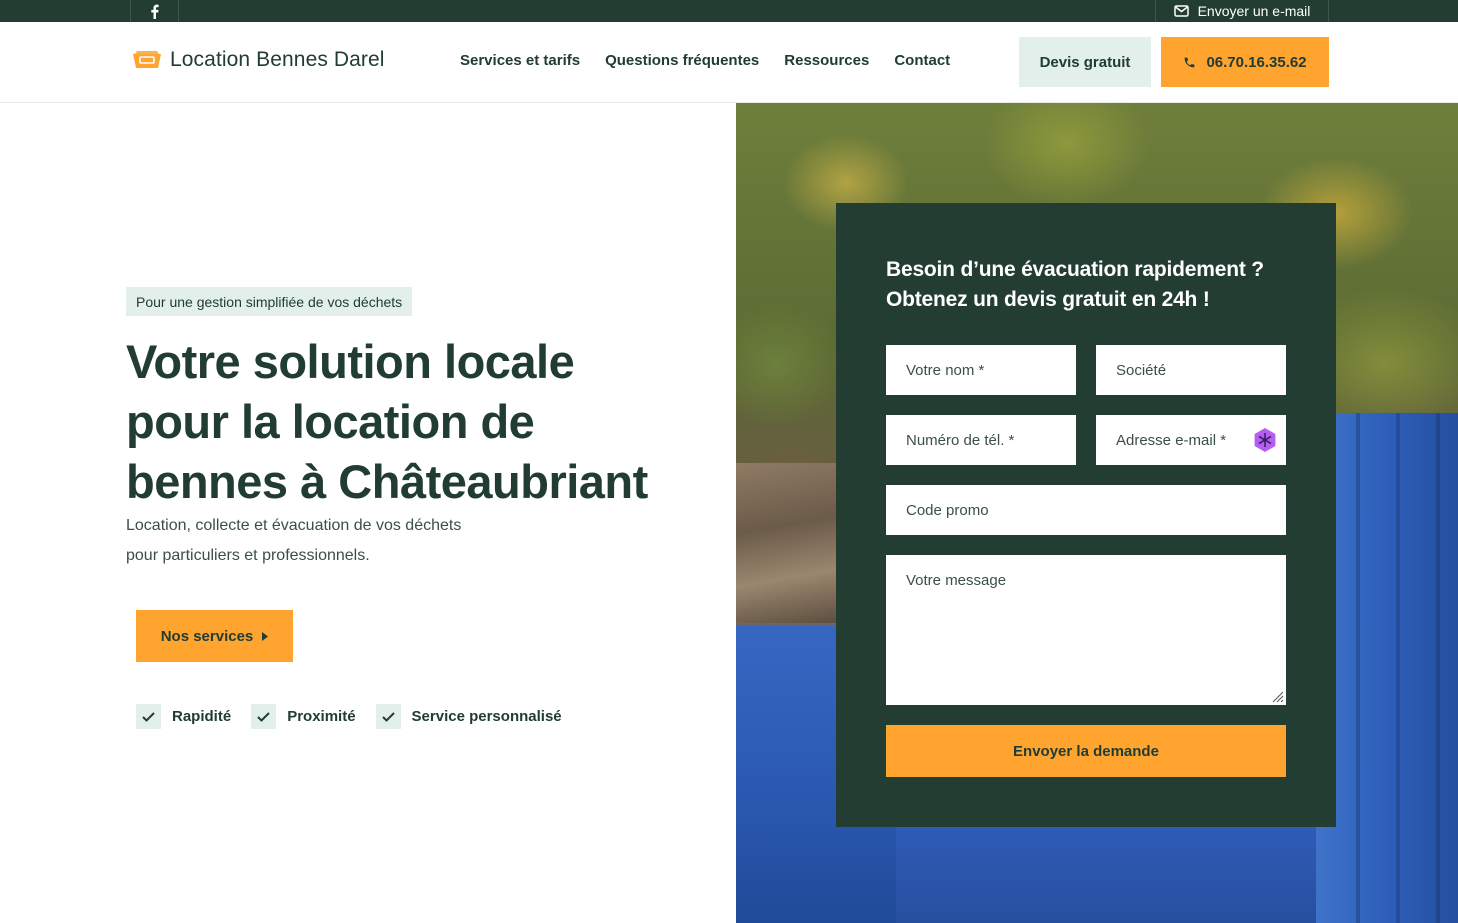 This screenshot has height=923, width=1458. What do you see at coordinates (956, 580) in the screenshot?
I see `message-placeholder: Votre message` at bounding box center [956, 580].